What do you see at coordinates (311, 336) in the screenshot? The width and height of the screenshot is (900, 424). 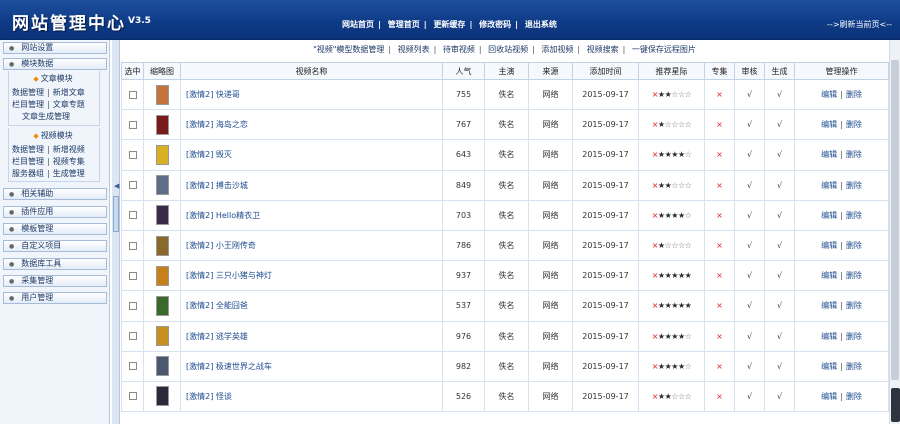 I see `video-name-link: [激情2] 逃学英雄` at bounding box center [311, 336].